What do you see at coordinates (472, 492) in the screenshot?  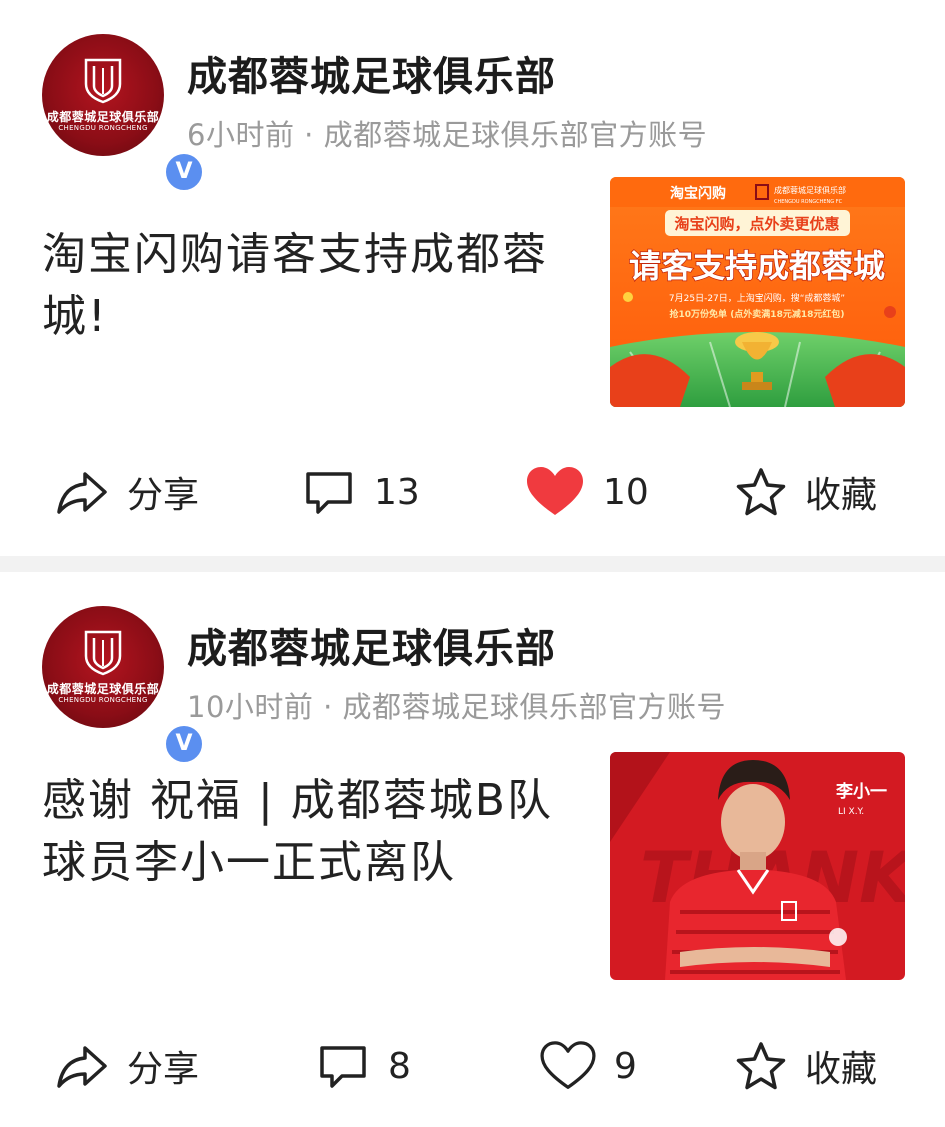 I see `post-actions: 分享 13 10 收藏` at bounding box center [472, 492].